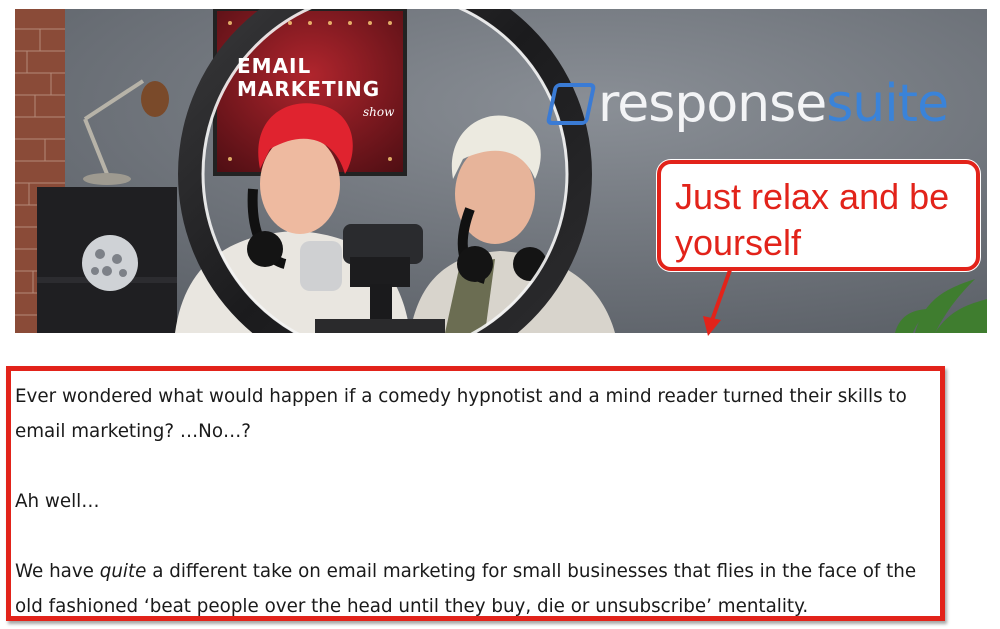 The width and height of the screenshot is (1000, 629). Describe the element at coordinates (812, 219) in the screenshot. I see `callout-text: Just relax and be yourself` at that location.